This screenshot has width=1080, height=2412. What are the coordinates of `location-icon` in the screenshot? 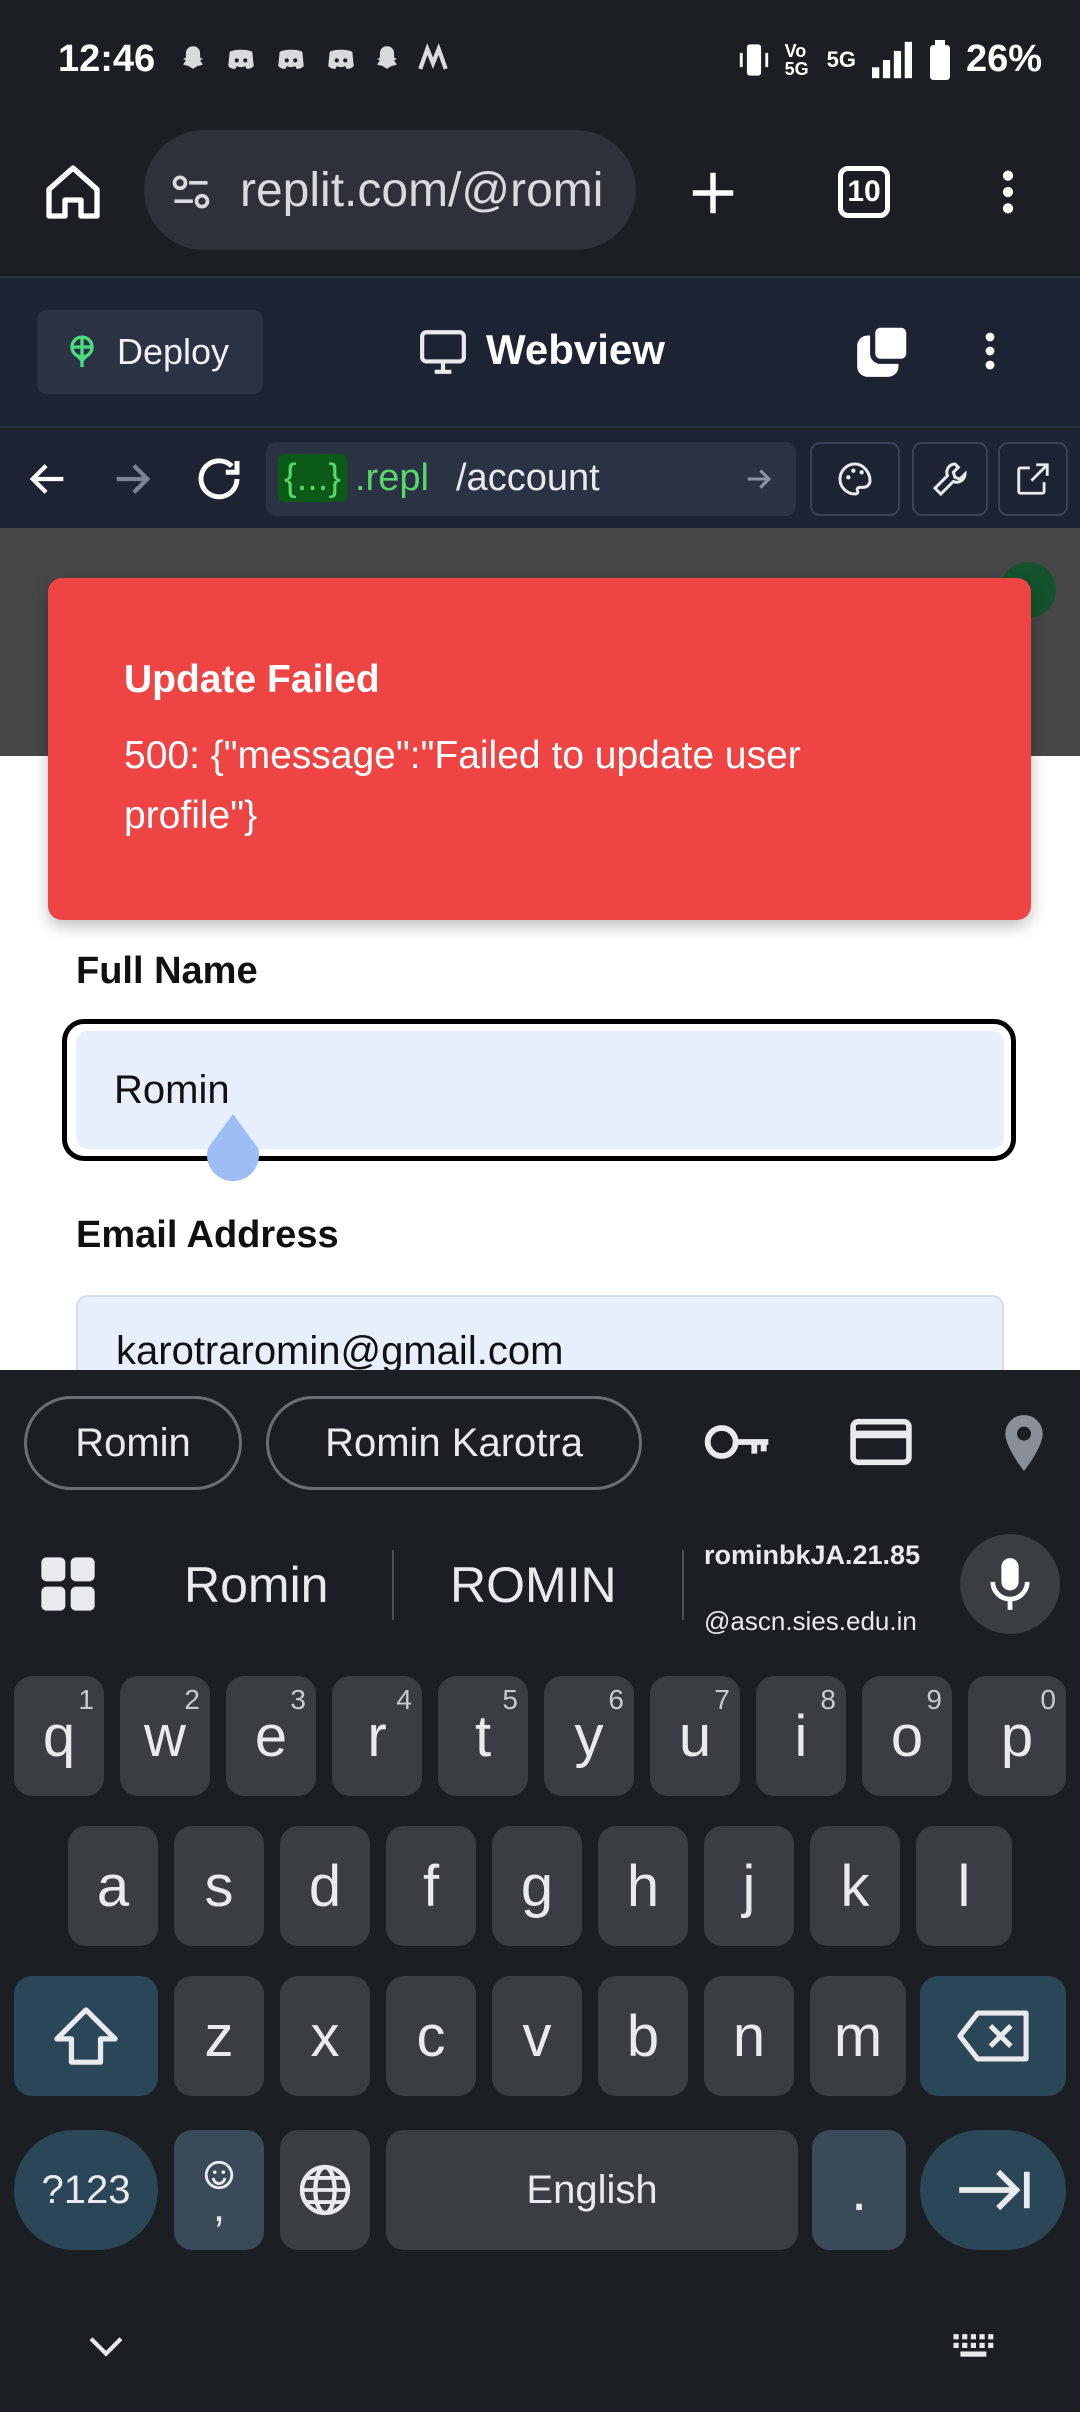 It's located at (1024, 1443).